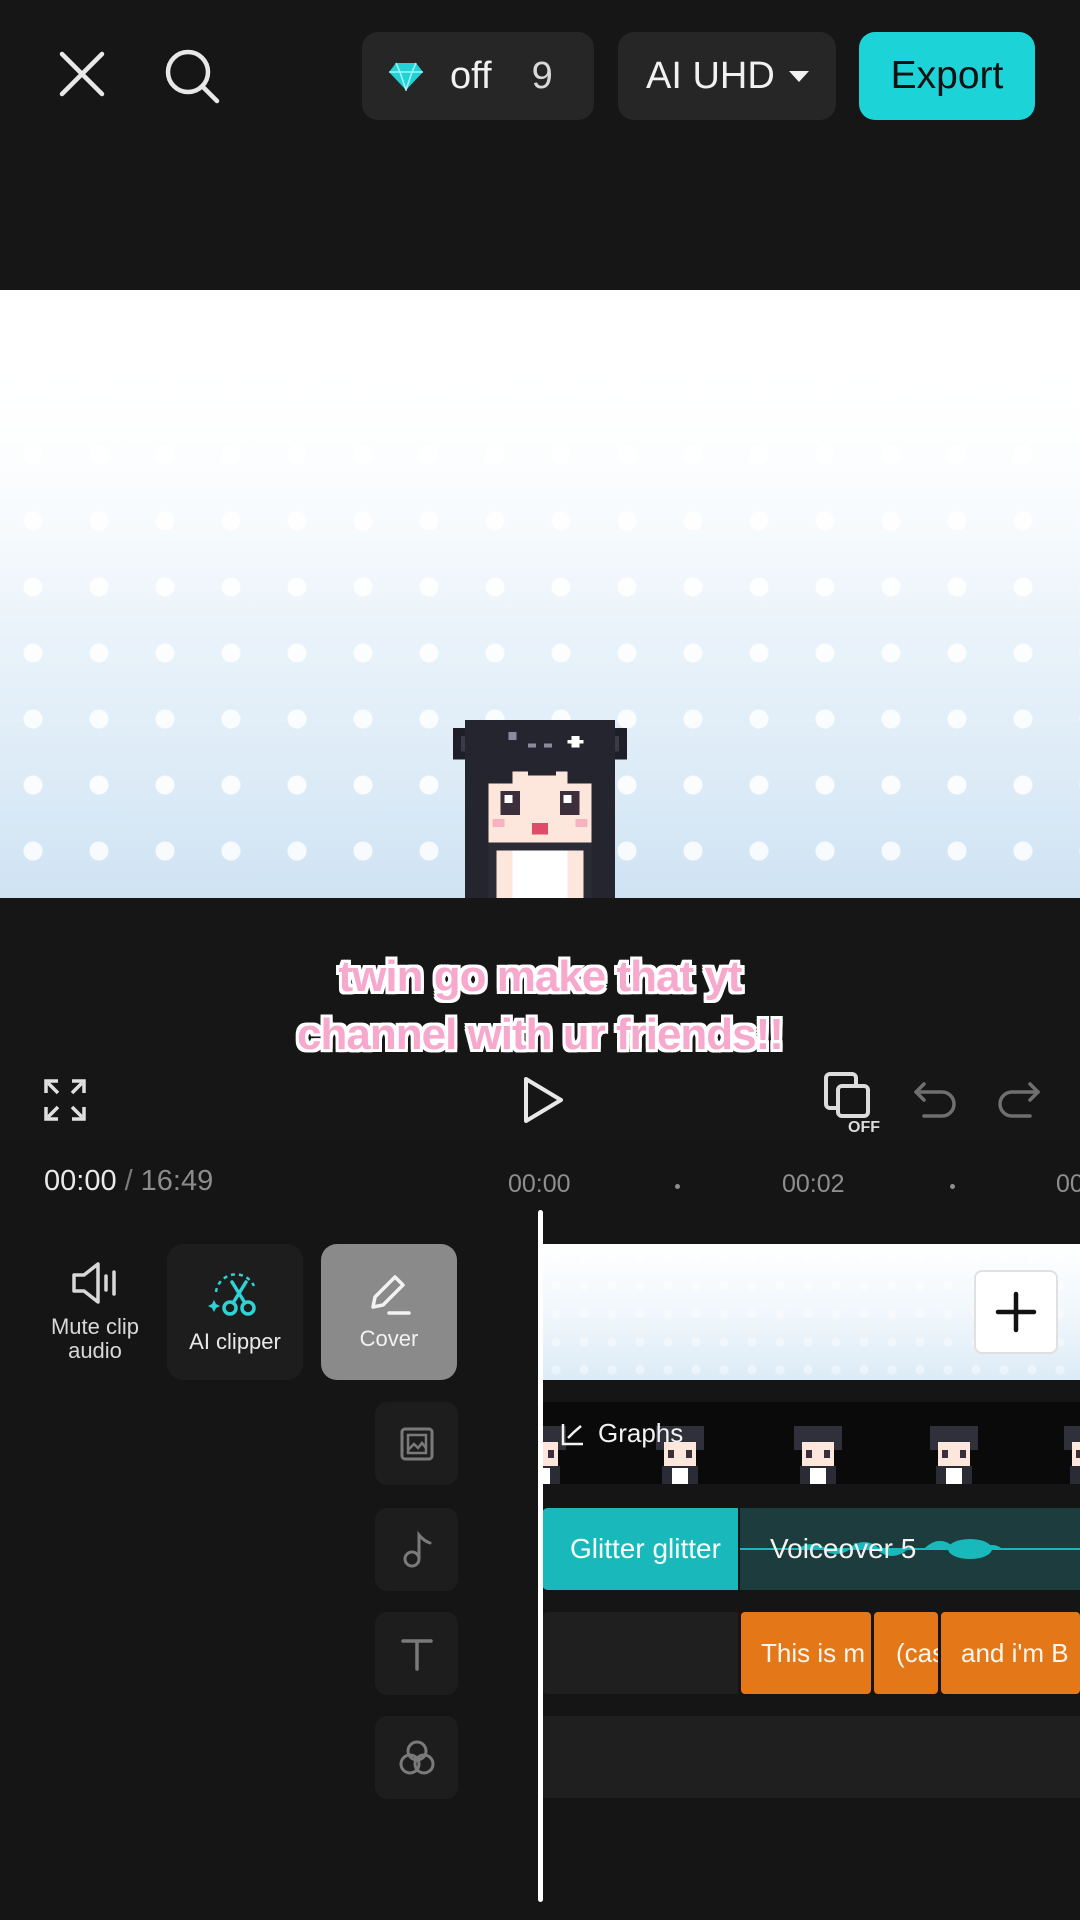 The image size is (1080, 1920). I want to click on ai-clipper-label: AI clipper, so click(235, 1341).